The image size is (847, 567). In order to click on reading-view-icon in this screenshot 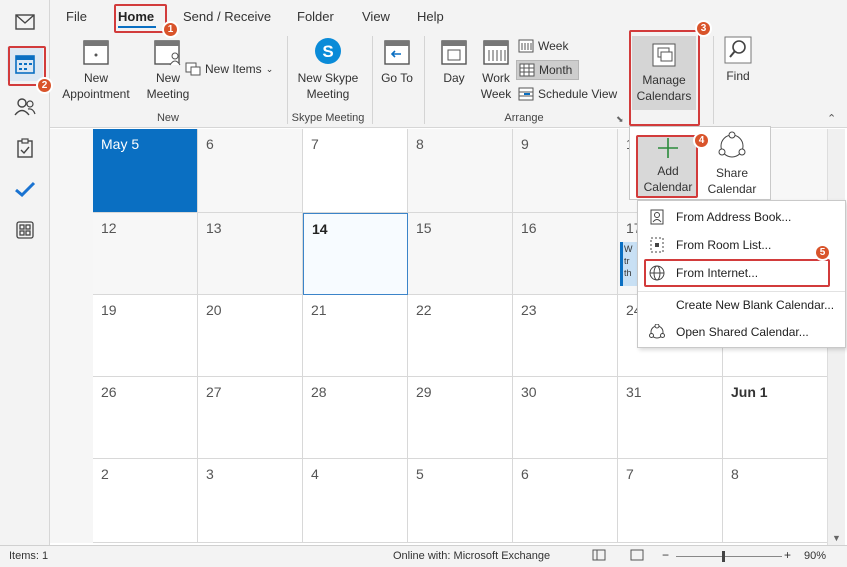, I will do `click(637, 556)`.